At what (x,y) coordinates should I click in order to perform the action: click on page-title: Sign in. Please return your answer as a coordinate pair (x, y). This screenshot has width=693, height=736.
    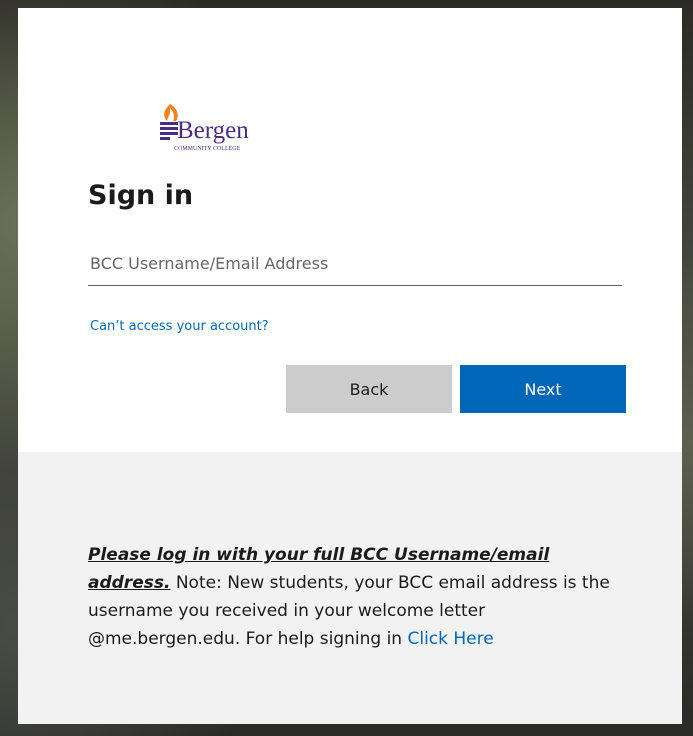
    Looking at the image, I should click on (141, 195).